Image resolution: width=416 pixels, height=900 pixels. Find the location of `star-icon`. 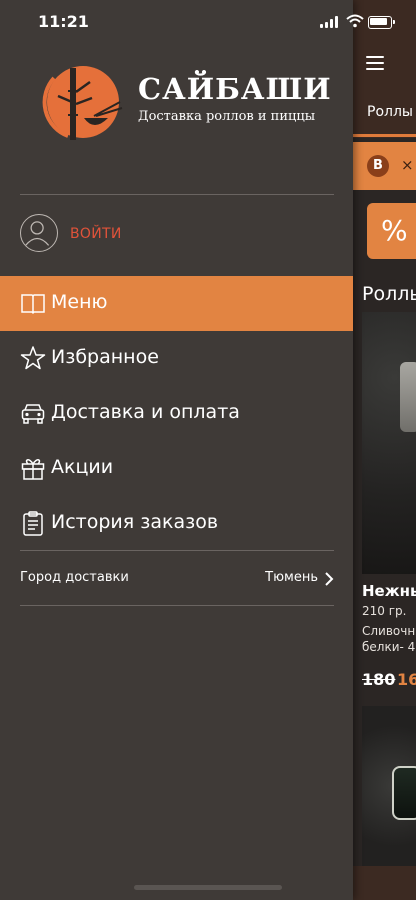

star-icon is located at coordinates (33, 358).